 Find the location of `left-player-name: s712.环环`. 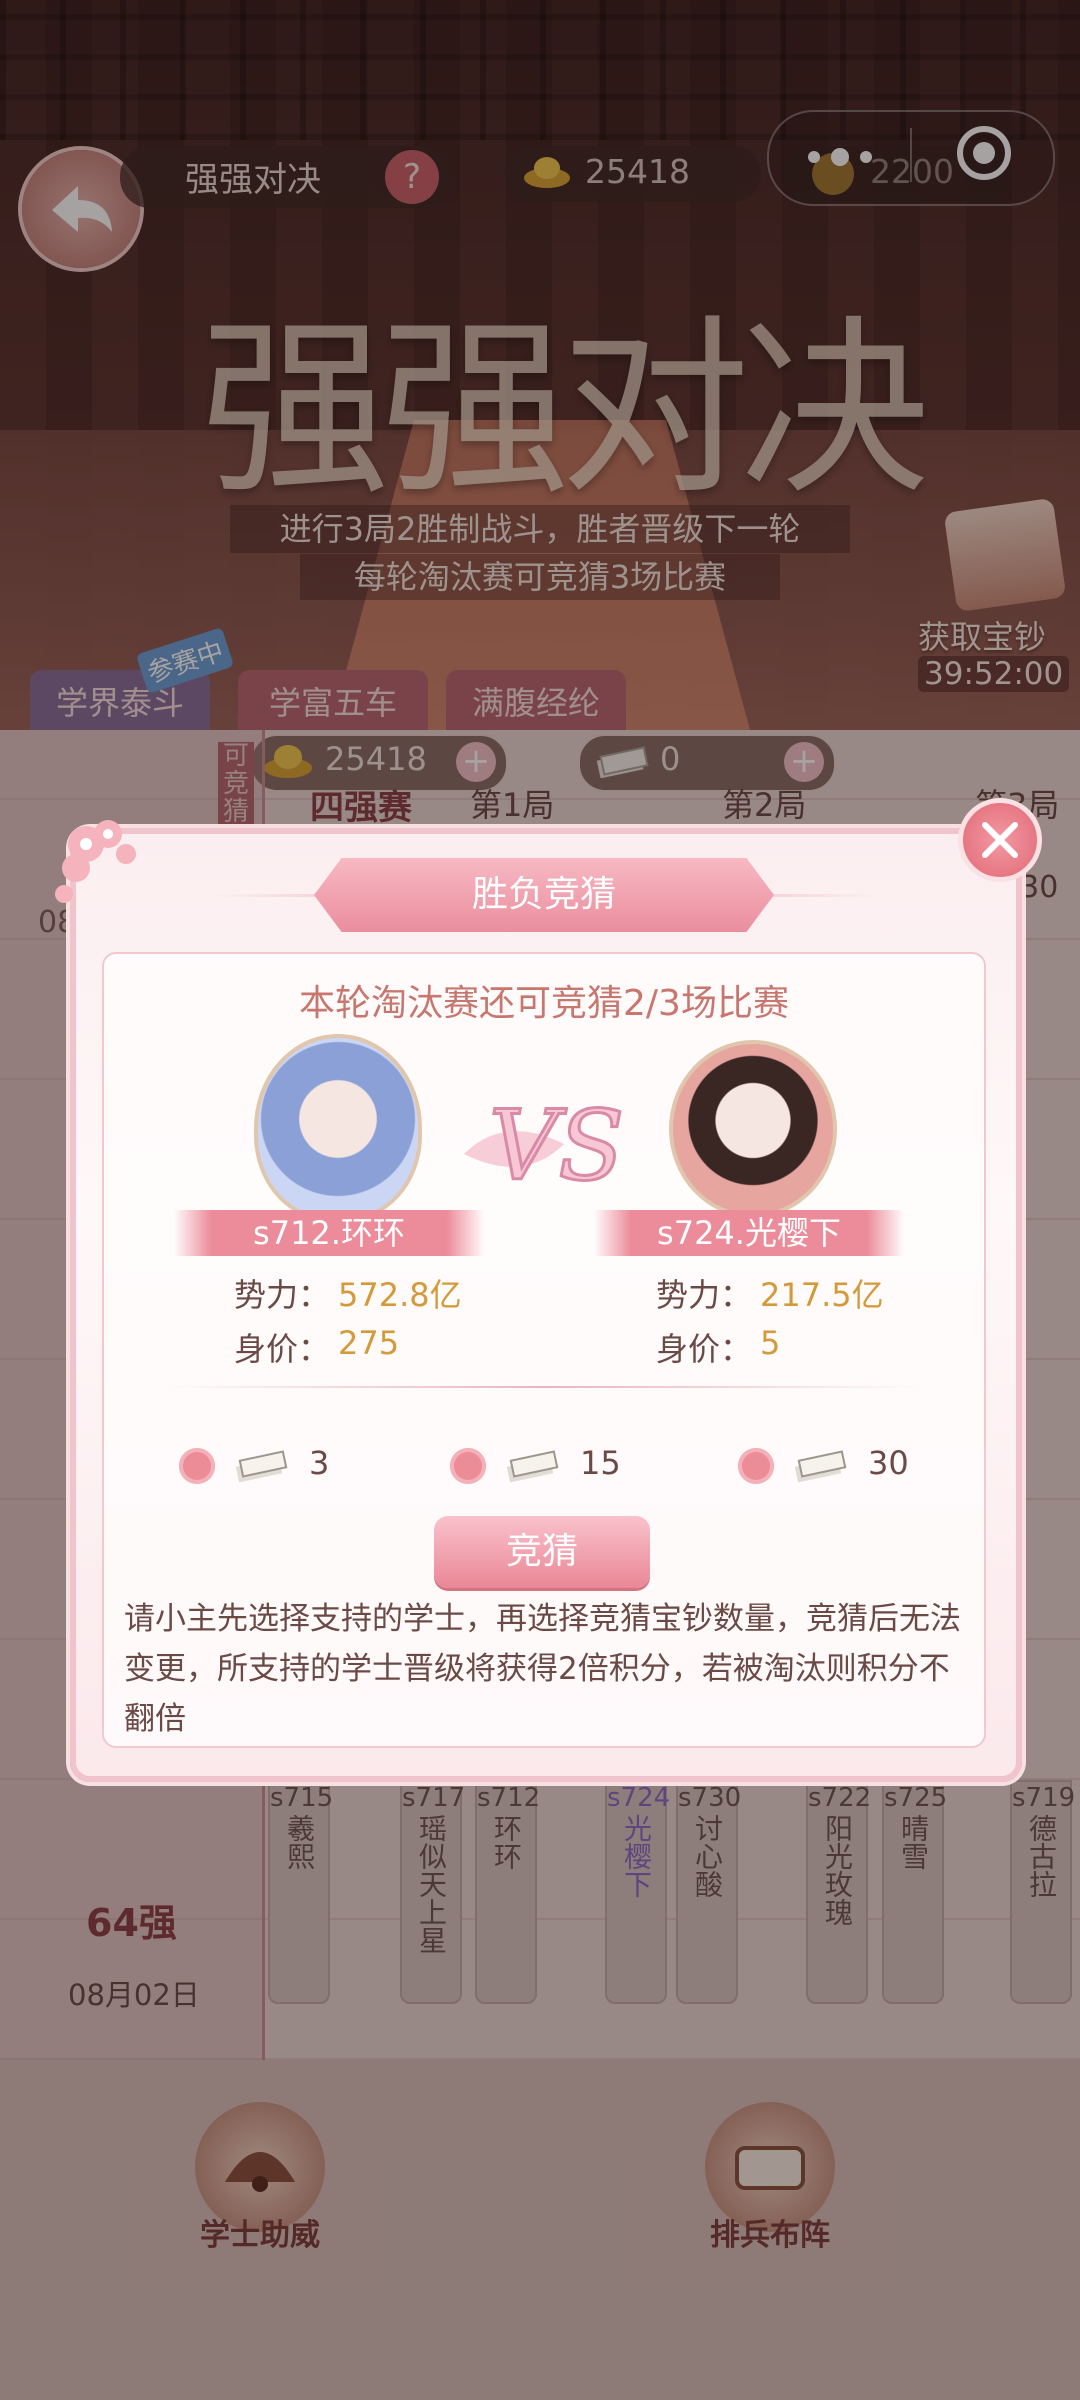

left-player-name: s712.环环 is located at coordinates (329, 1233).